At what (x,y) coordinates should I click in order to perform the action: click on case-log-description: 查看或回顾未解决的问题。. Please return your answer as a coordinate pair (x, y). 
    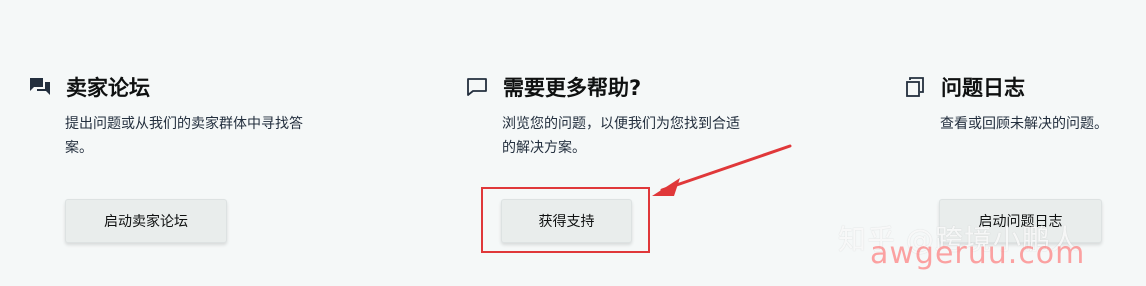
    Looking at the image, I should click on (1024, 124).